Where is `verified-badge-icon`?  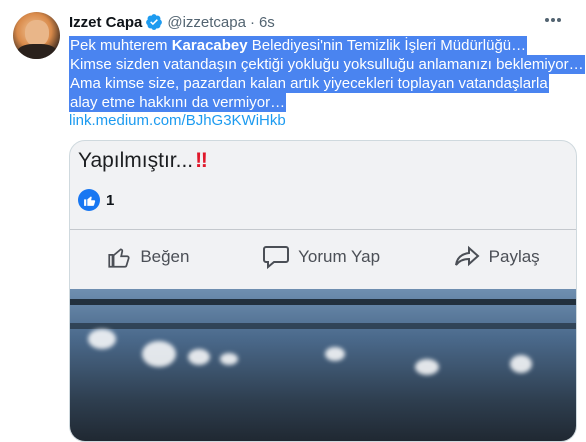
verified-badge-icon is located at coordinates (154, 22).